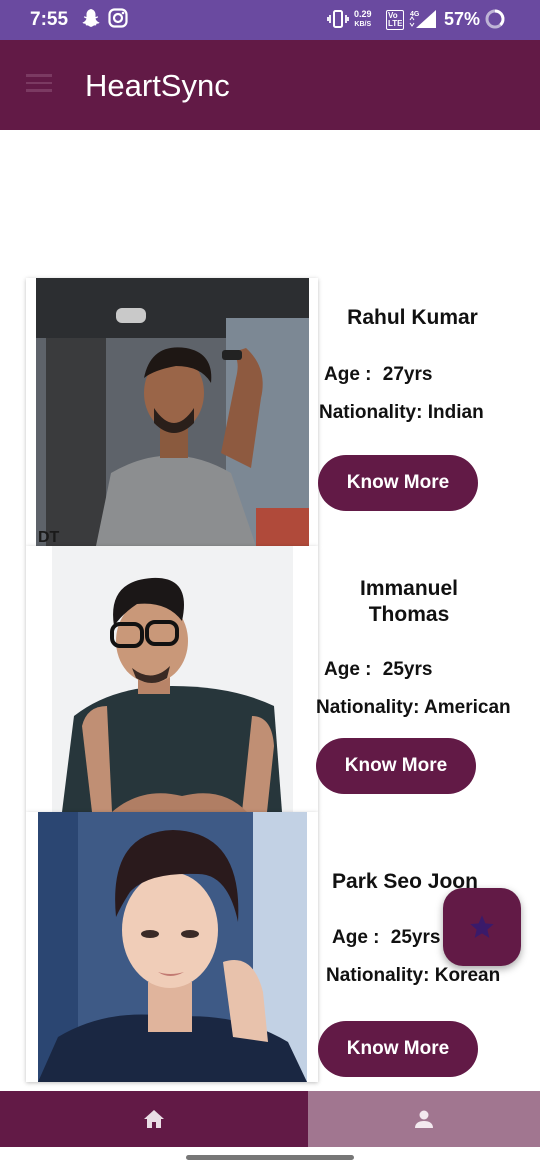 This screenshot has width=540, height=1170. I want to click on battery-percent: 57%, so click(462, 19).